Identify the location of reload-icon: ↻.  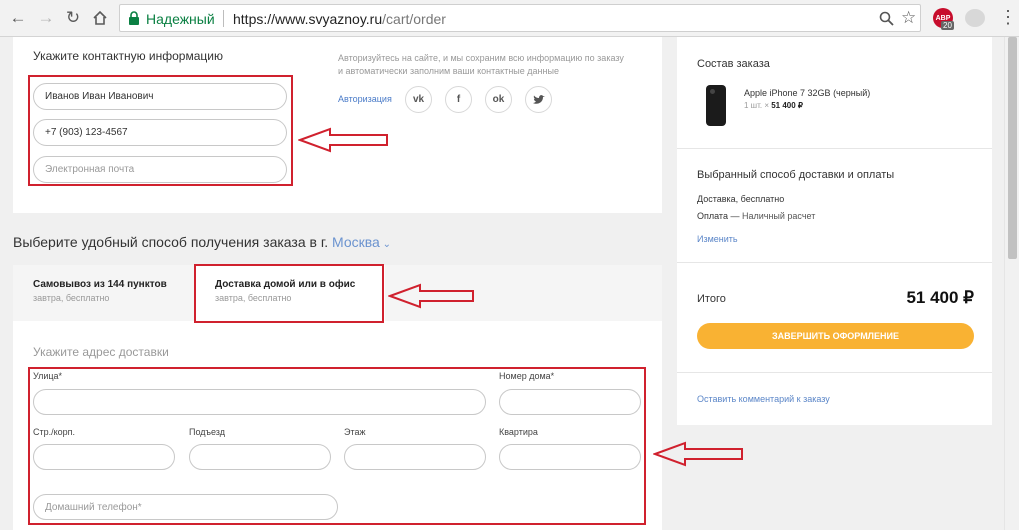
(73, 18).